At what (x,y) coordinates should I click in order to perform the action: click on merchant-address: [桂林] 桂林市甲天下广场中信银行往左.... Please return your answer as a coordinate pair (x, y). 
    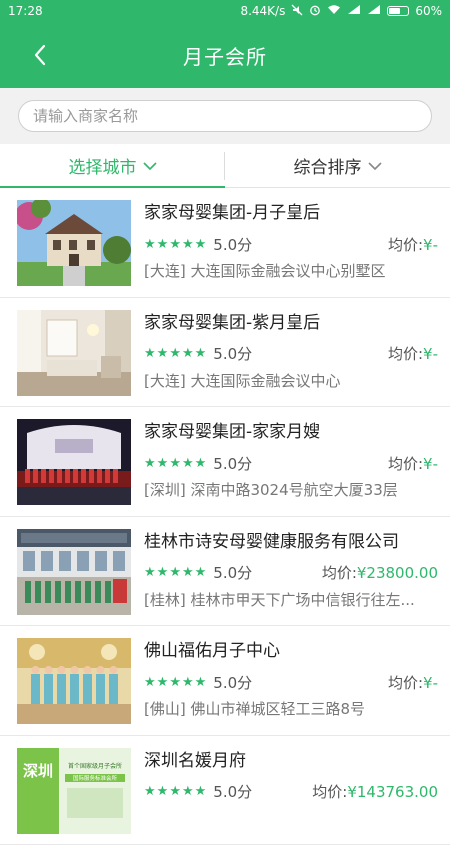
    Looking at the image, I should click on (291, 600).